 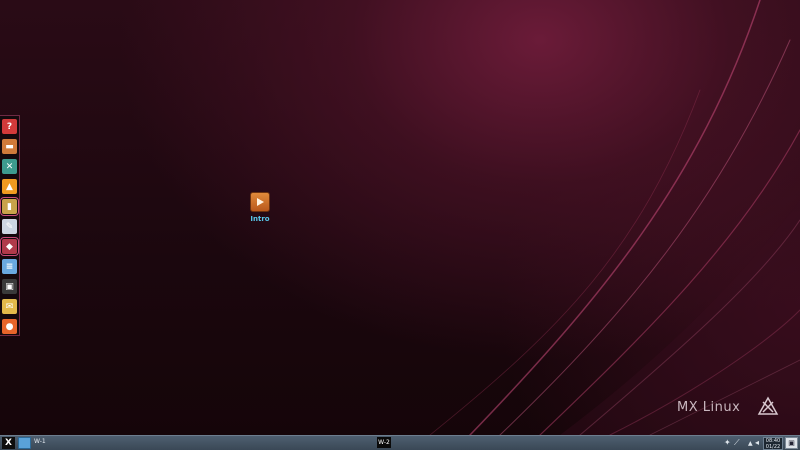 I want to click on start-menu-button: X, so click(x=8, y=443).